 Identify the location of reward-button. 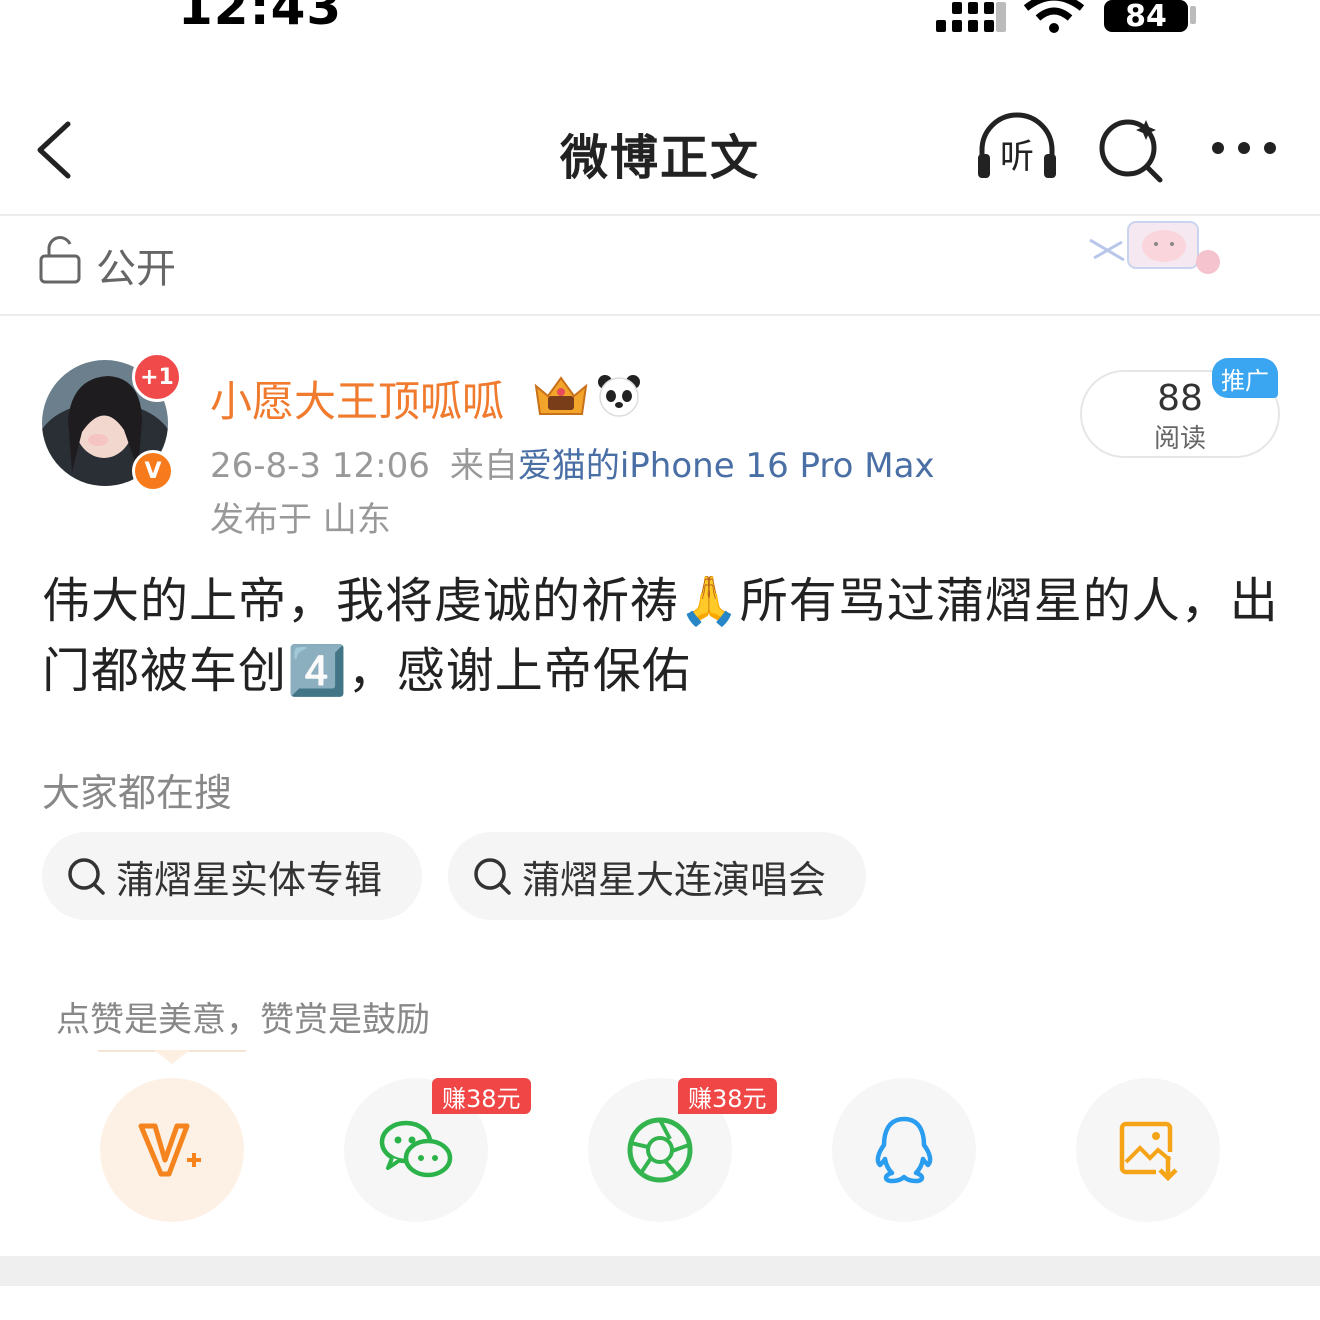
(172, 1150).